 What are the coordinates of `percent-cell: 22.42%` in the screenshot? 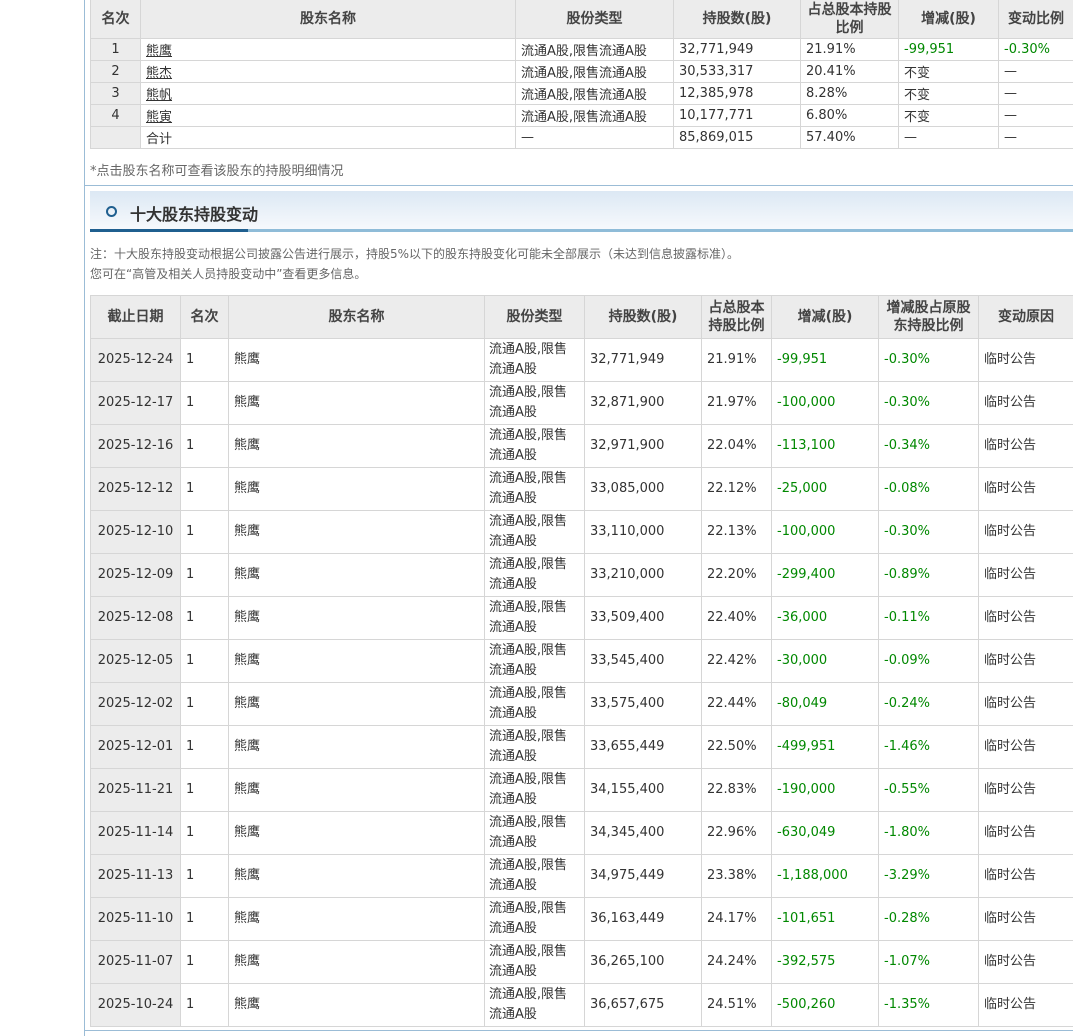 It's located at (736, 661).